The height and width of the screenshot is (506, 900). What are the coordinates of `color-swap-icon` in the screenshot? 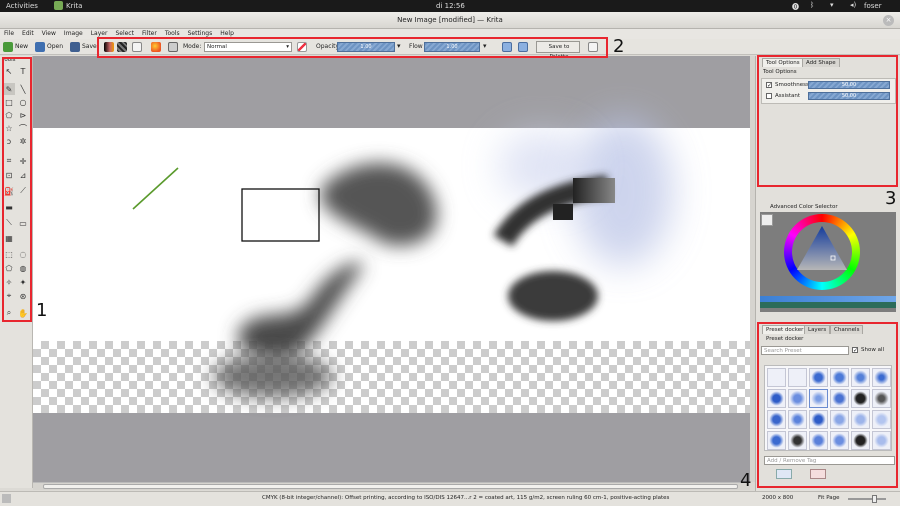 It's located at (137, 47).